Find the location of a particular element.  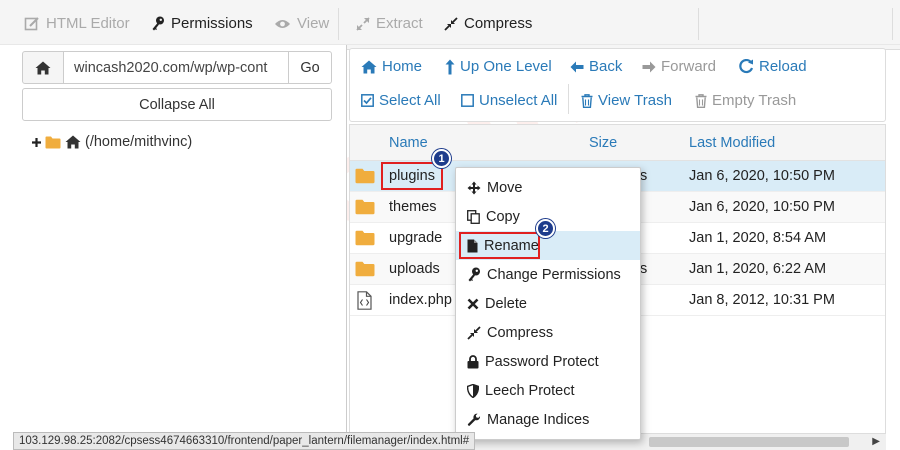

menu-item-change-permissions: Change Permissions is located at coordinates (548, 274).